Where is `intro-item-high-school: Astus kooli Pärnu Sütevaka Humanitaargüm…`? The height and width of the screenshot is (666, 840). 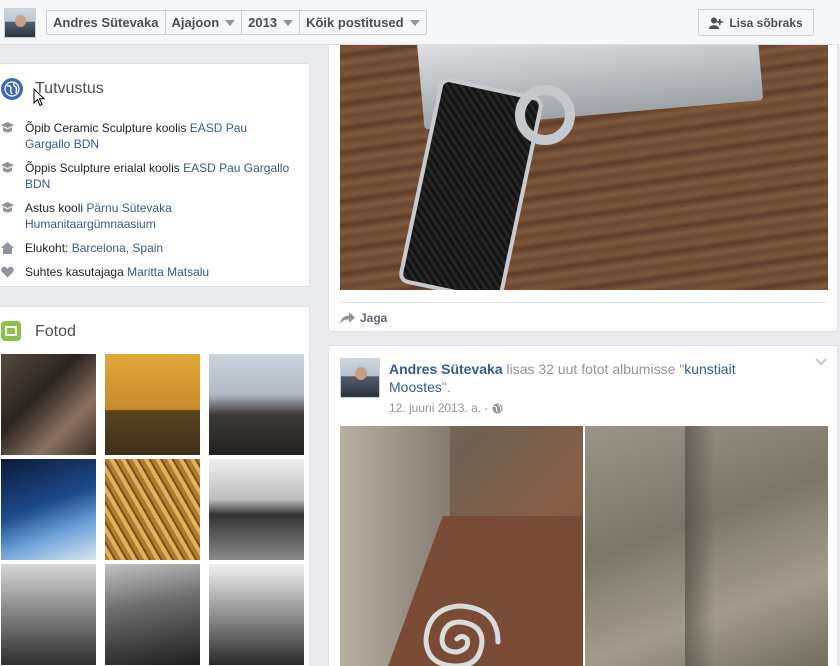
intro-item-high-school: Astus kooli Pärnu Sütevaka Humanitaargüm… is located at coordinates (146, 216).